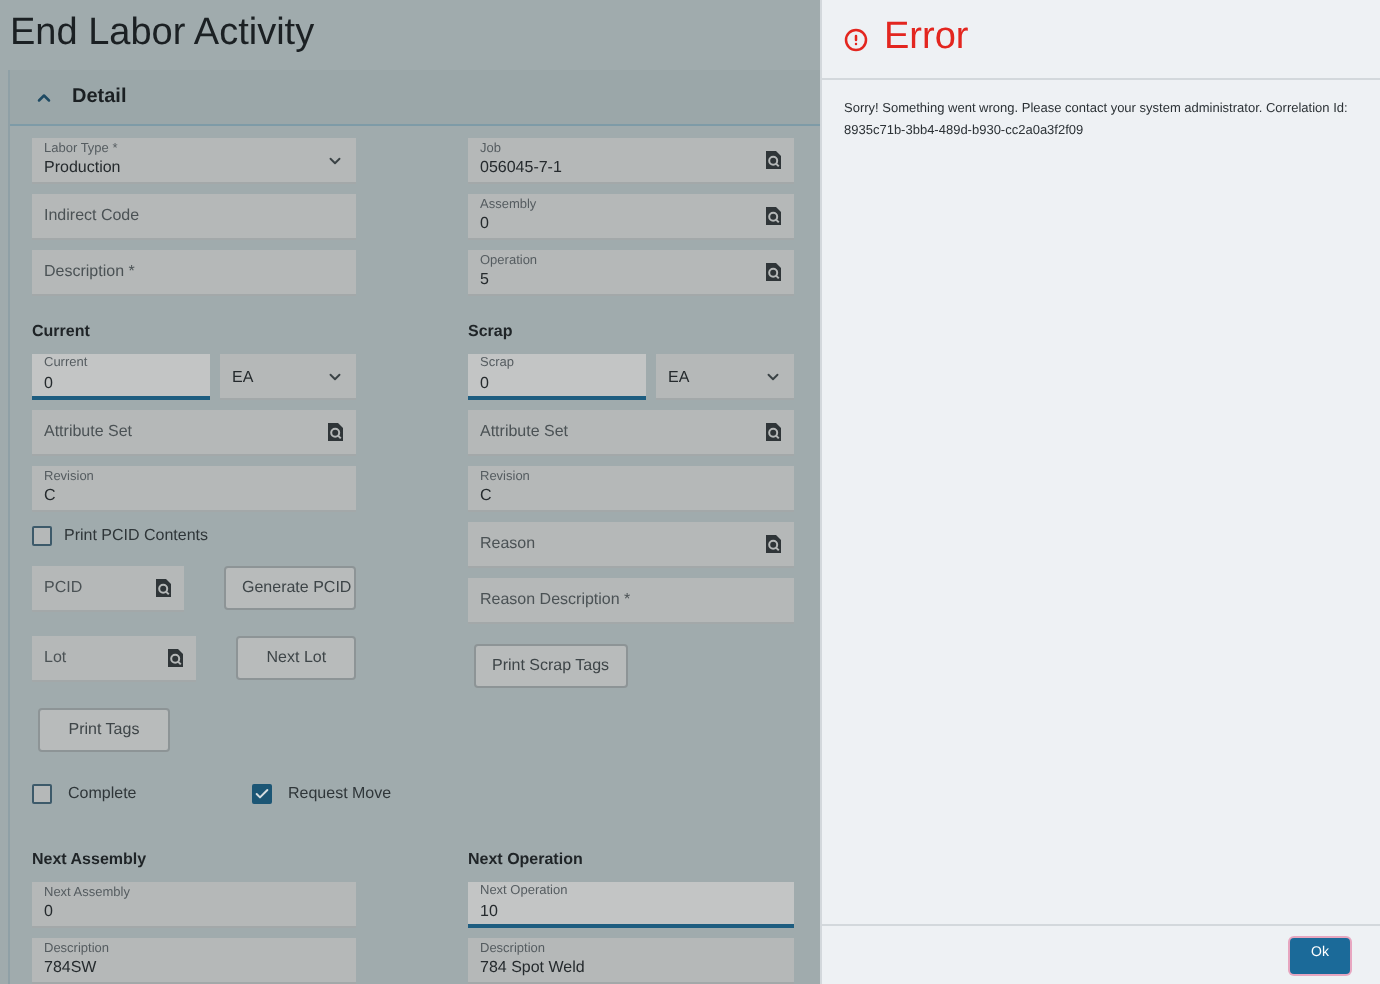 The width and height of the screenshot is (1380, 984). I want to click on field-placeholder: PCID, so click(64, 587).